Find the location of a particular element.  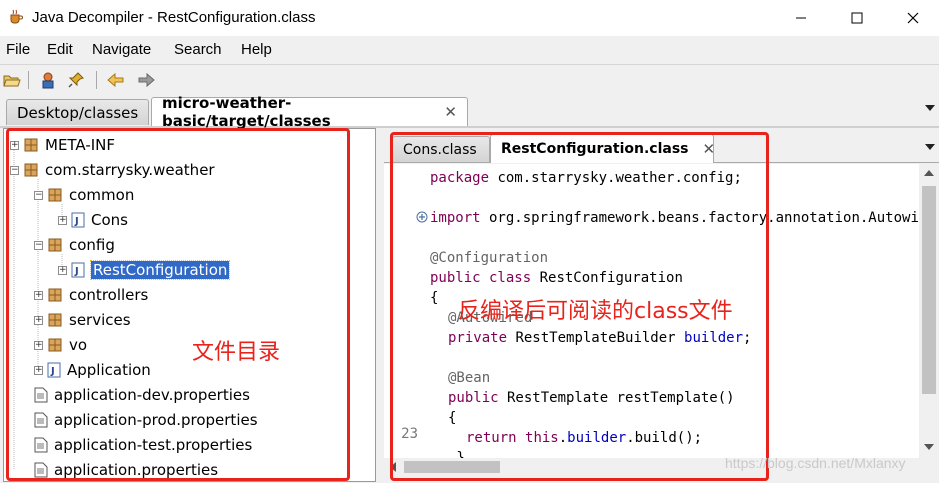

code-line-open-brace: { is located at coordinates (434, 298).